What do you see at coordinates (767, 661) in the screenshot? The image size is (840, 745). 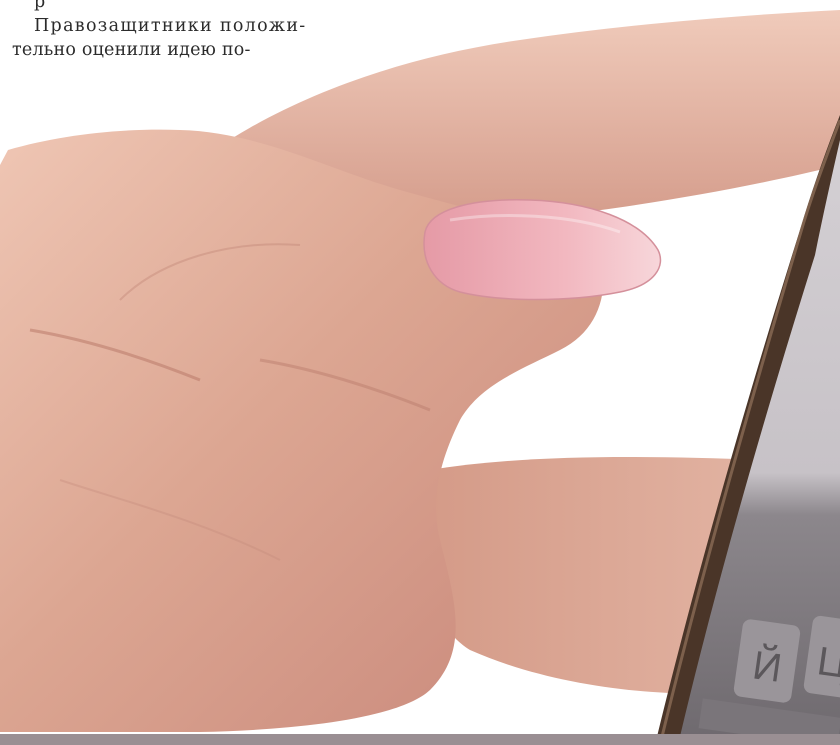 I see `keyboard-key-1: Й` at bounding box center [767, 661].